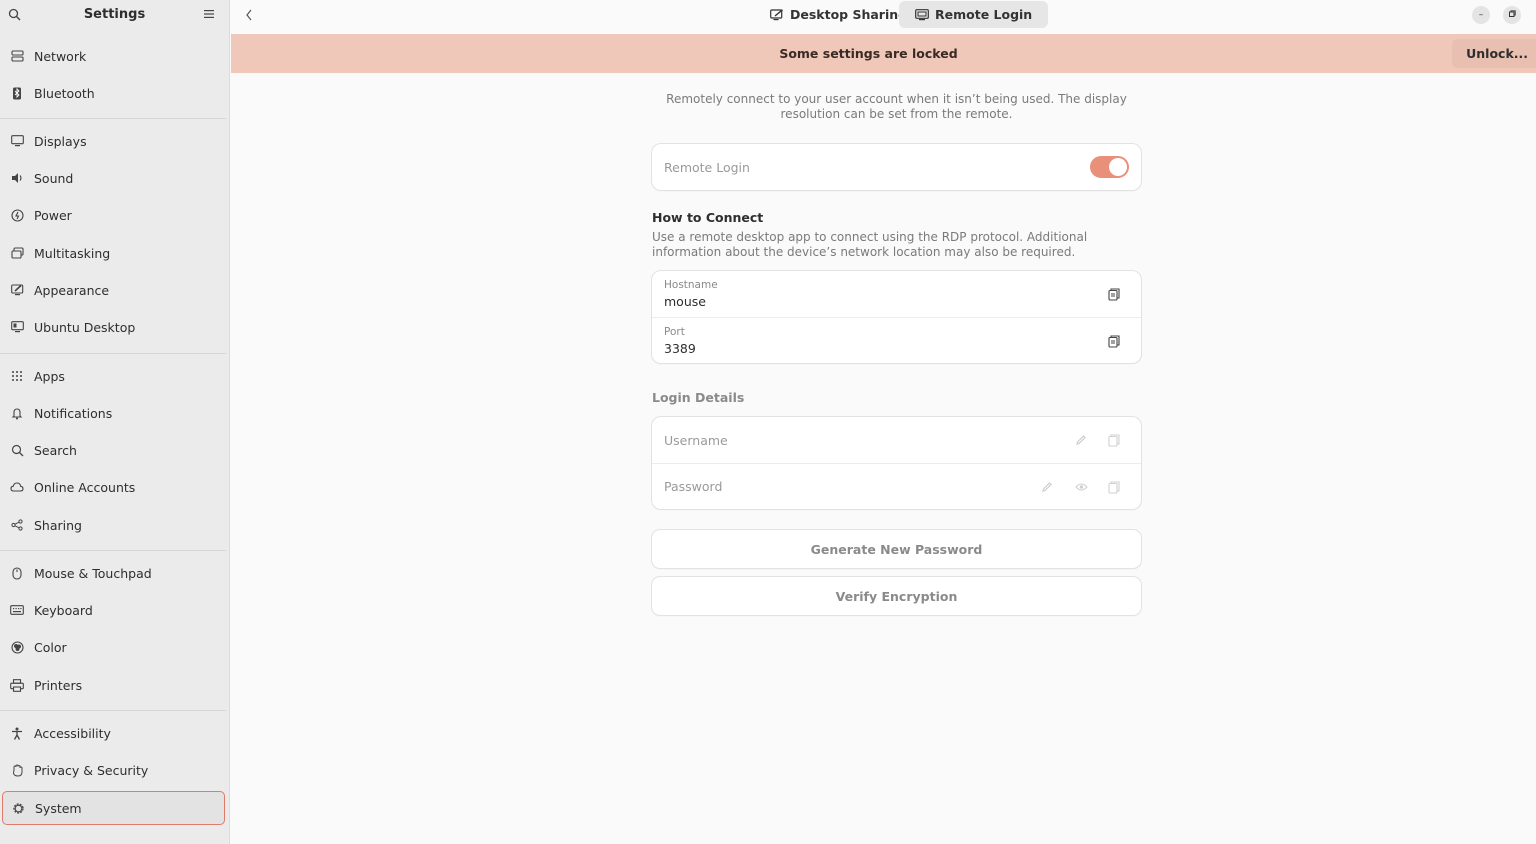  Describe the element at coordinates (60, 141) in the screenshot. I see `sidebar-item-label: Displays` at that location.